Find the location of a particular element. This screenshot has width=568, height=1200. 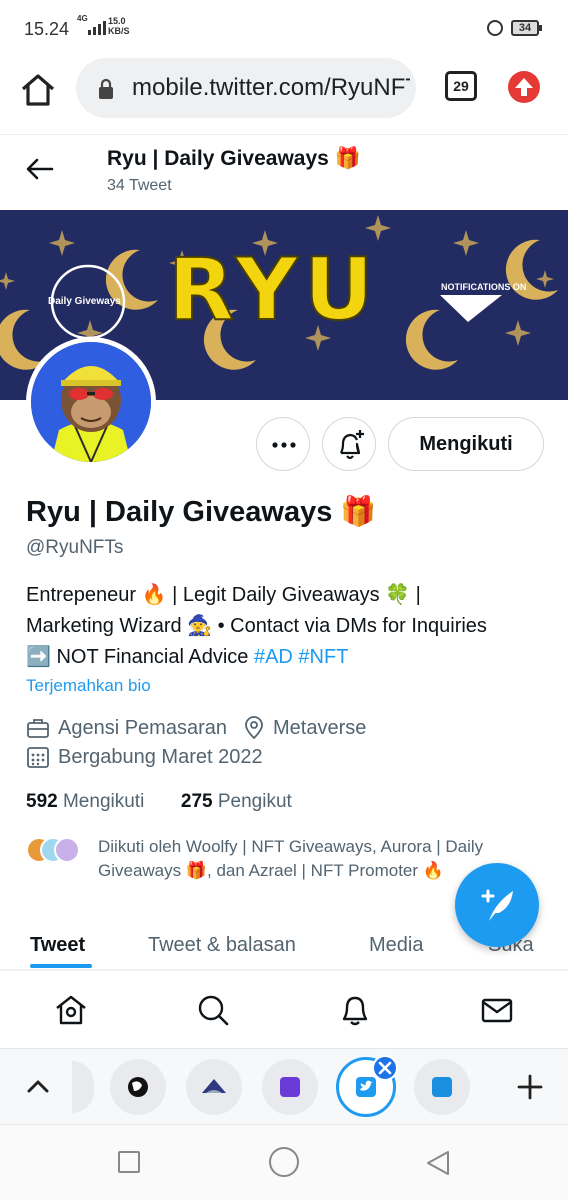

tab-switcher-button: 29 is located at coordinates (461, 86).